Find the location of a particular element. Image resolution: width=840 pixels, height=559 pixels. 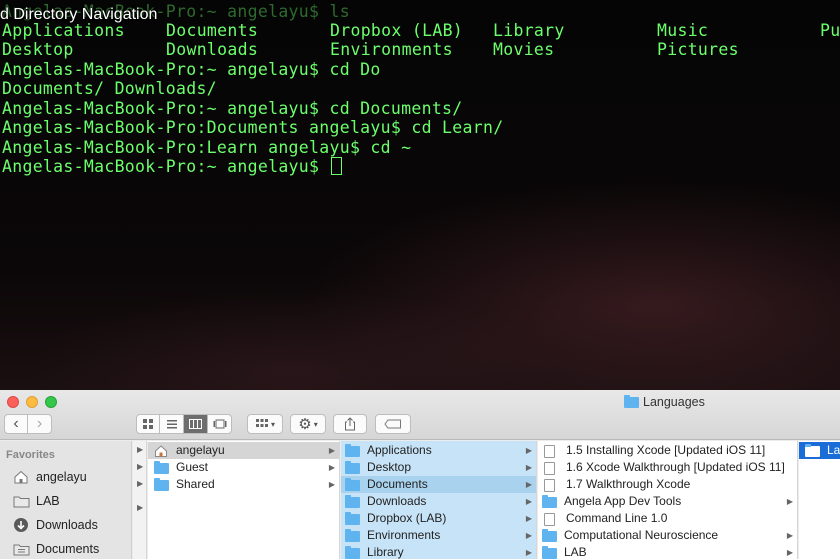

sidebar-item-downloads: Downloads is located at coordinates (55, 525).